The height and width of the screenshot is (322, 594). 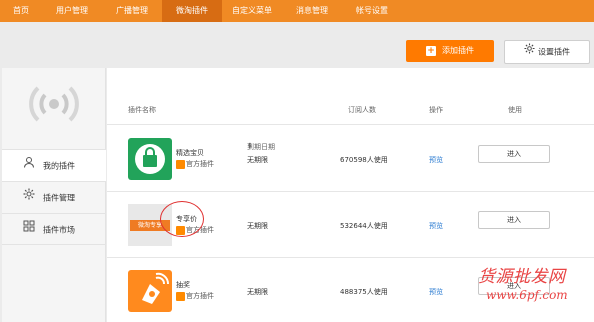 I want to click on header-plugin-name: 插件名称, so click(x=142, y=110).